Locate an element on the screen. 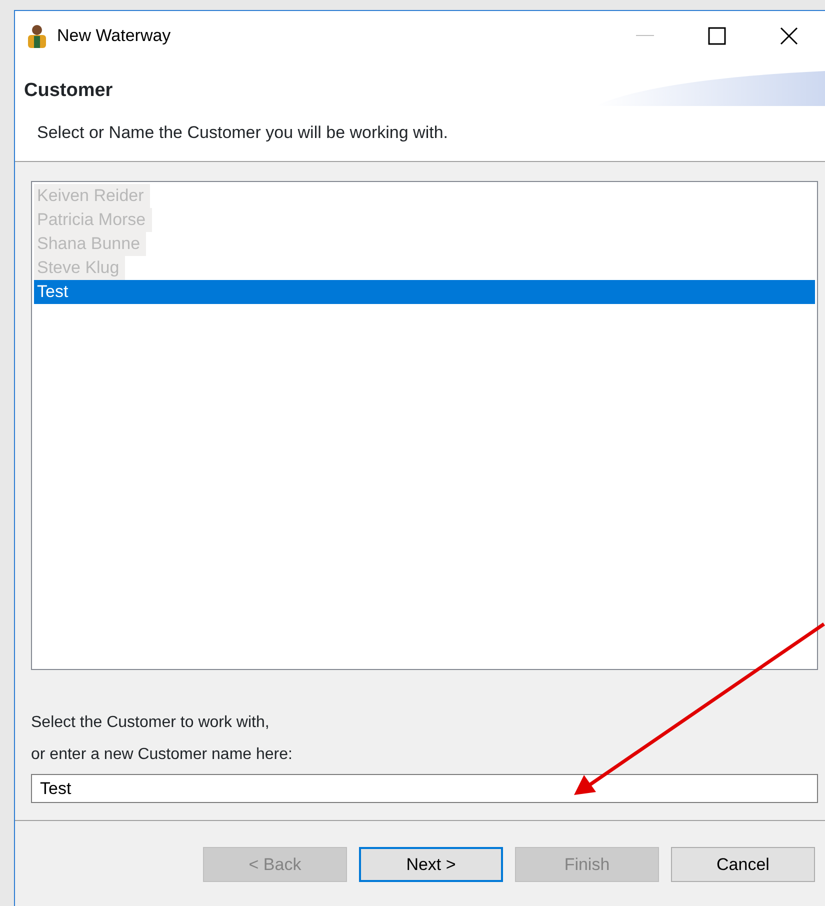 This screenshot has width=825, height=906. customer-list-item: Test is located at coordinates (424, 292).